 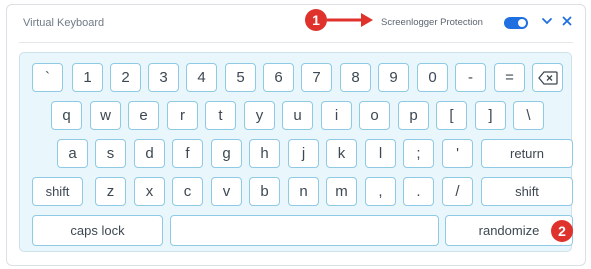 What do you see at coordinates (470, 77) in the screenshot?
I see `key-minus: -` at bounding box center [470, 77].